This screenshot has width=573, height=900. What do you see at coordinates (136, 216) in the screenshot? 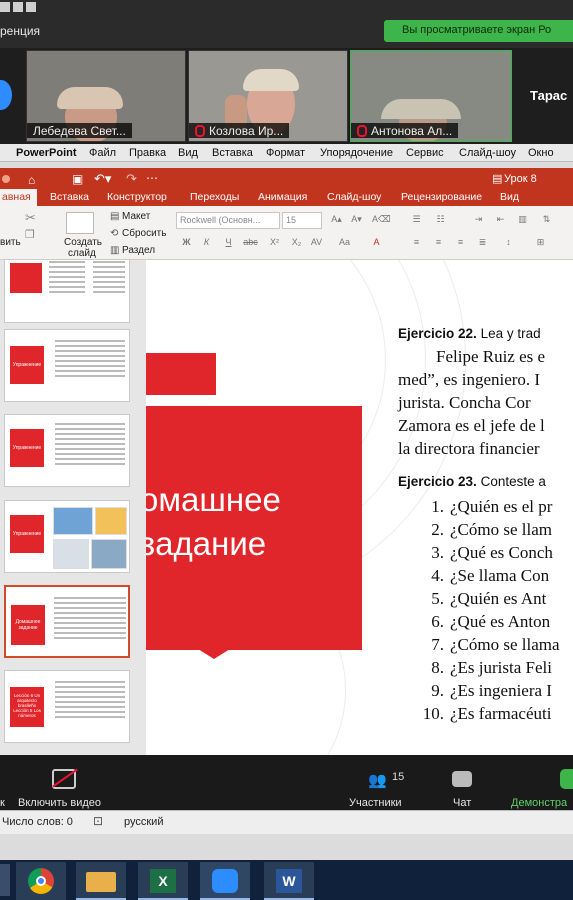
I see `layout-button: Макет` at bounding box center [136, 216].